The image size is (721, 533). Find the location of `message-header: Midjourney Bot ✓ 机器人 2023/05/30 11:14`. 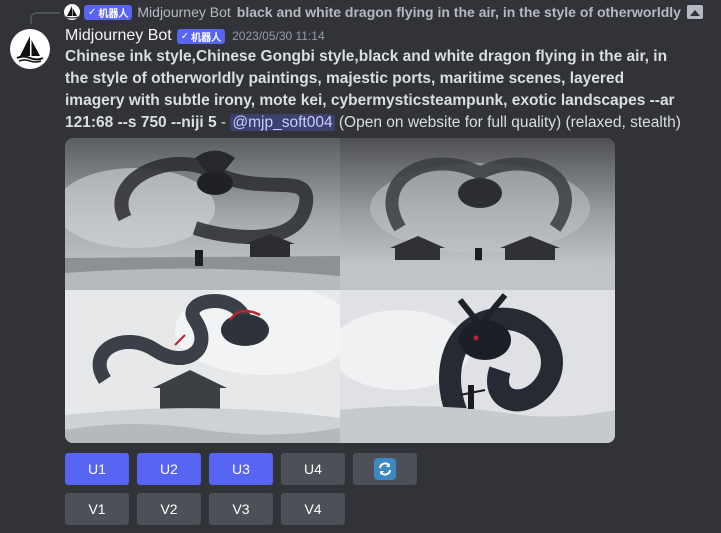

message-header: Midjourney Bot ✓ 机器人 2023/05/30 11:14 is located at coordinates (195, 36).